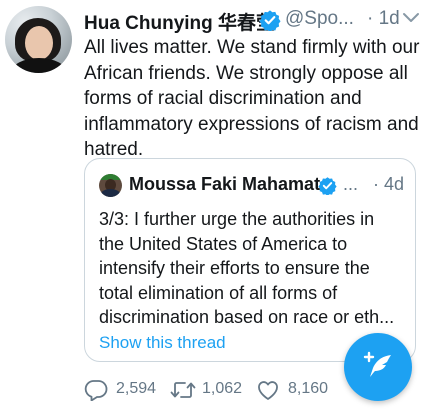 Image resolution: width=433 pixels, height=415 pixels. What do you see at coordinates (377, 364) in the screenshot?
I see `compose-tweet-icon` at bounding box center [377, 364].